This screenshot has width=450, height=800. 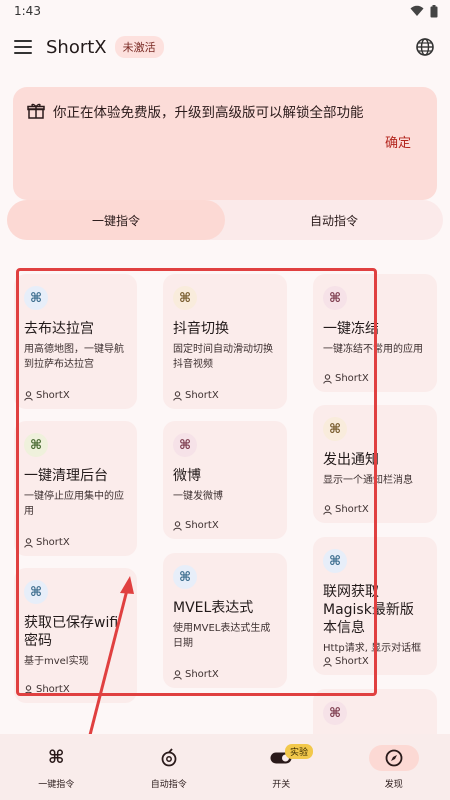 What do you see at coordinates (425, 47) in the screenshot?
I see `globe-icon` at bounding box center [425, 47].